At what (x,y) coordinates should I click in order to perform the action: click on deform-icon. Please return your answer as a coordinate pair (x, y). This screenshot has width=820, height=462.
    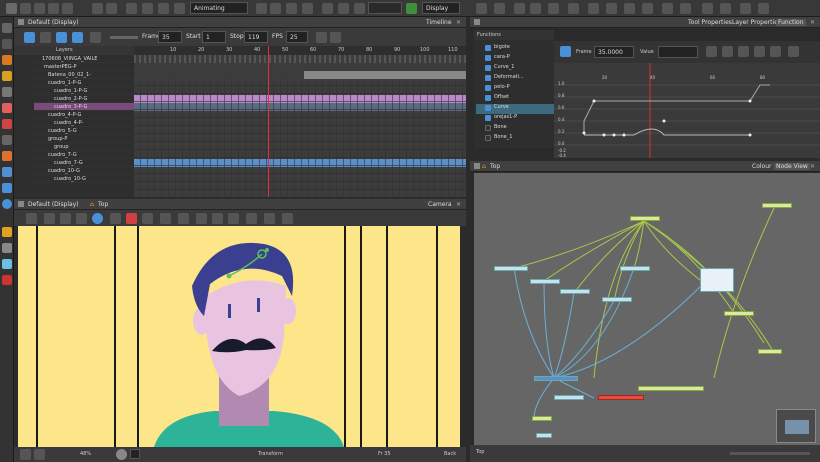
    Looking at the image, I should click on (629, 8).